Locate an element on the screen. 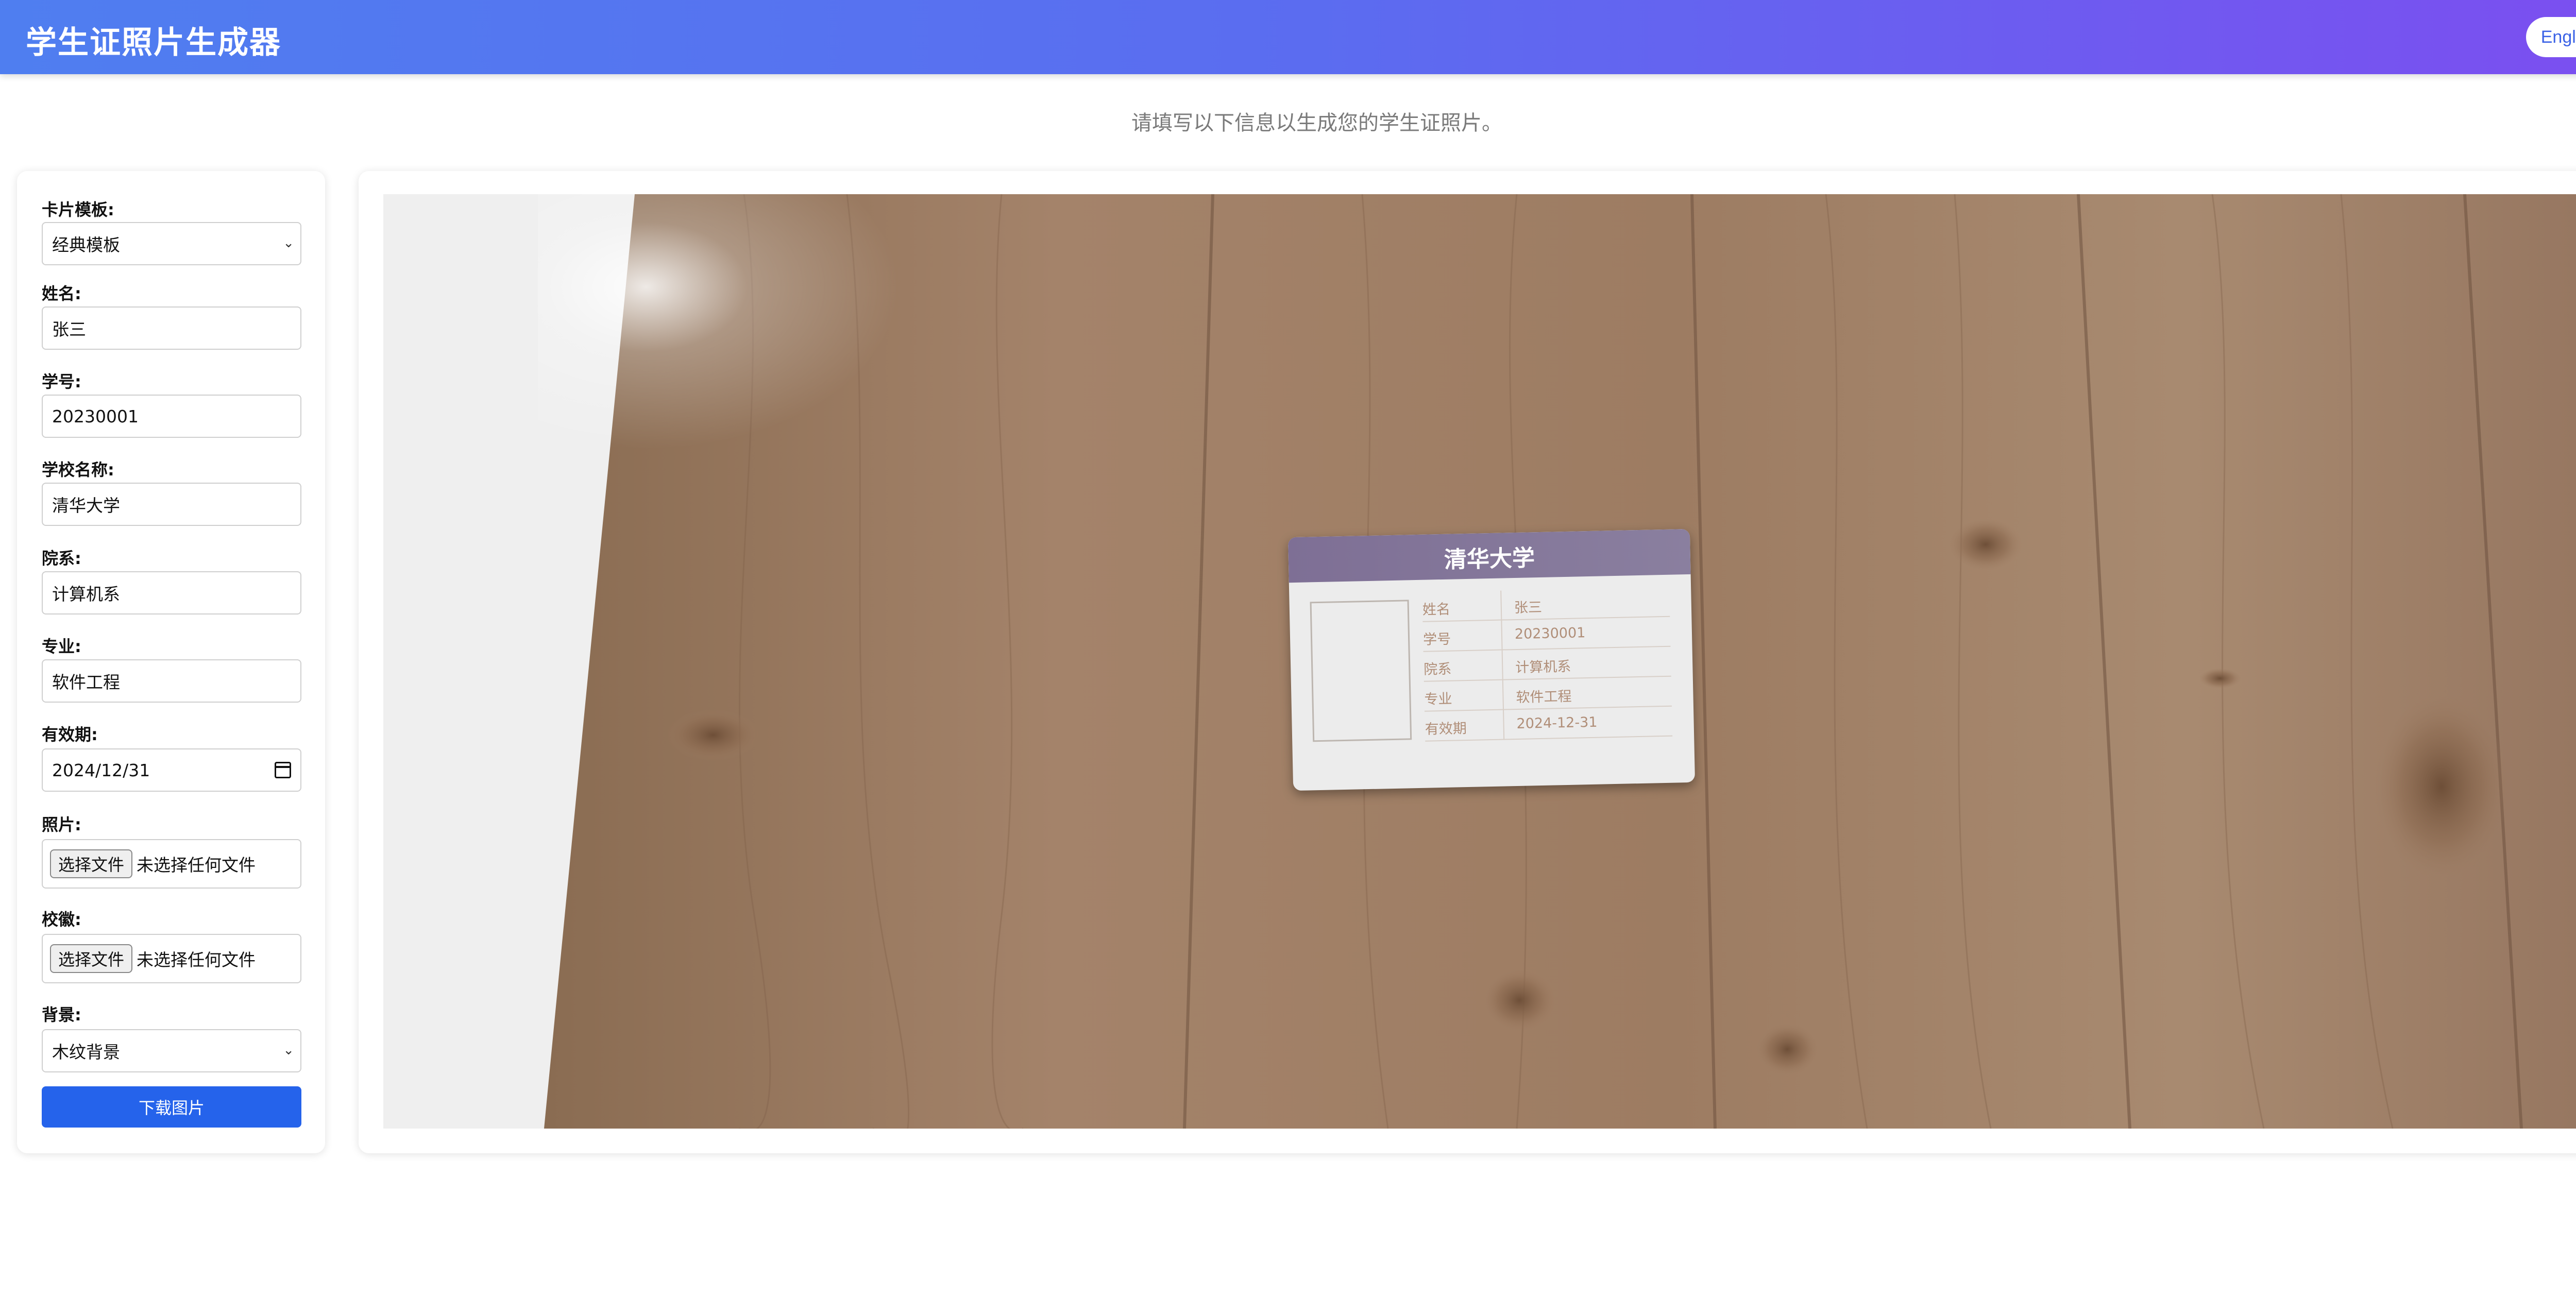 The image size is (2576, 1297). card-header: 清华大学 is located at coordinates (1489, 555).